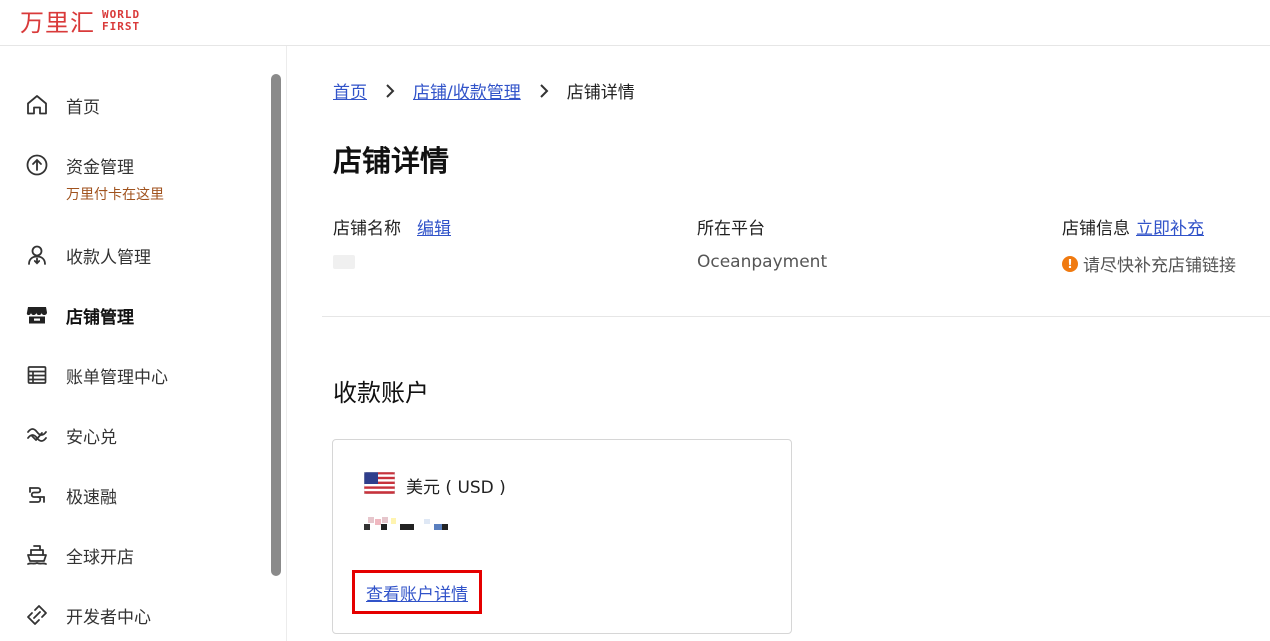 The width and height of the screenshot is (1270, 641). I want to click on sidebar-item-label: 极速融, so click(91, 497).